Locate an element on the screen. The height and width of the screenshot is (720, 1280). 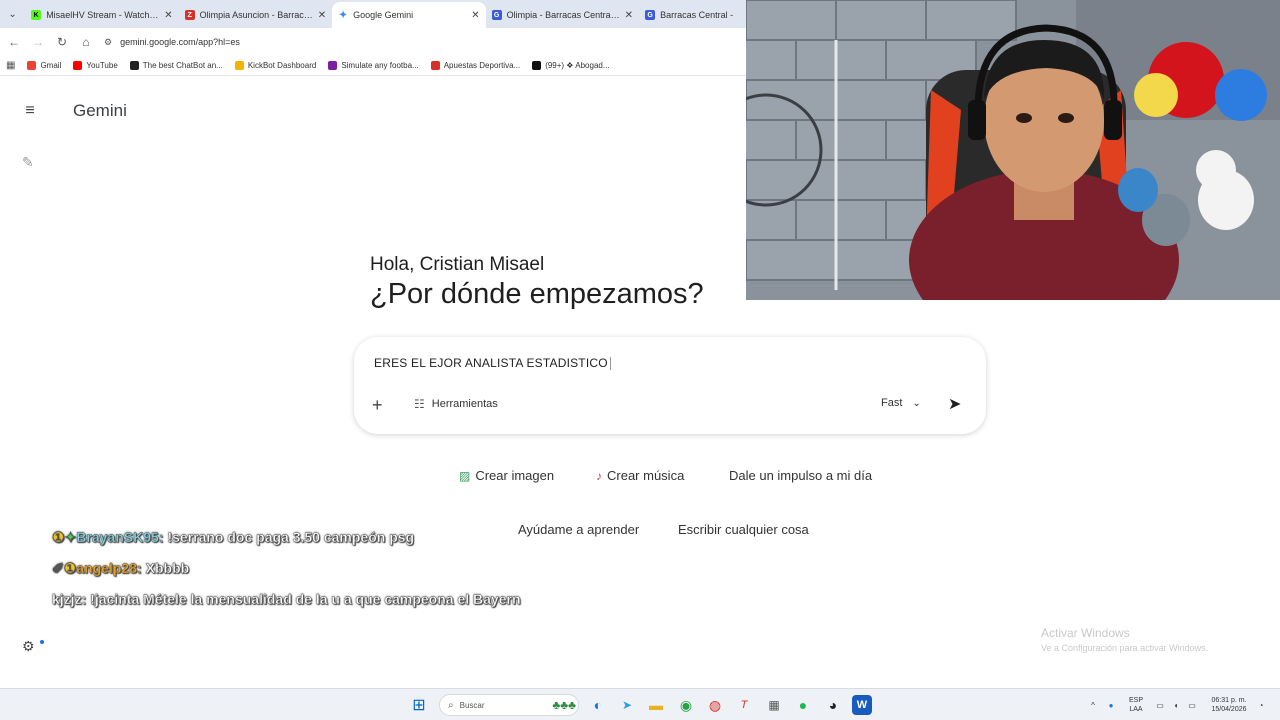
tools-button: ☷ Herramientas is located at coordinates (456, 404).